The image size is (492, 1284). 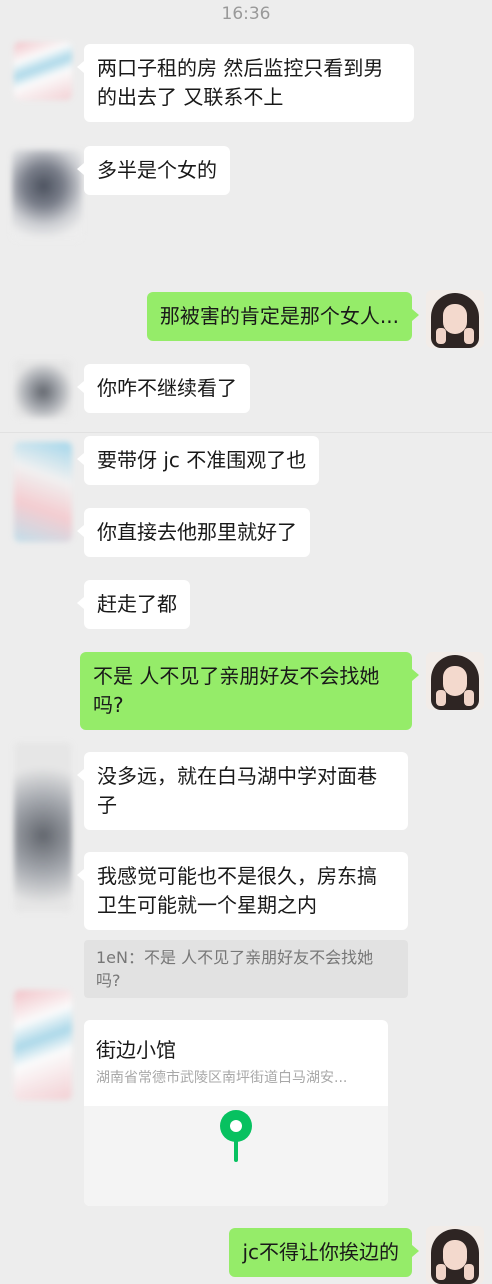 I want to click on screenshot-divider, so click(x=246, y=432).